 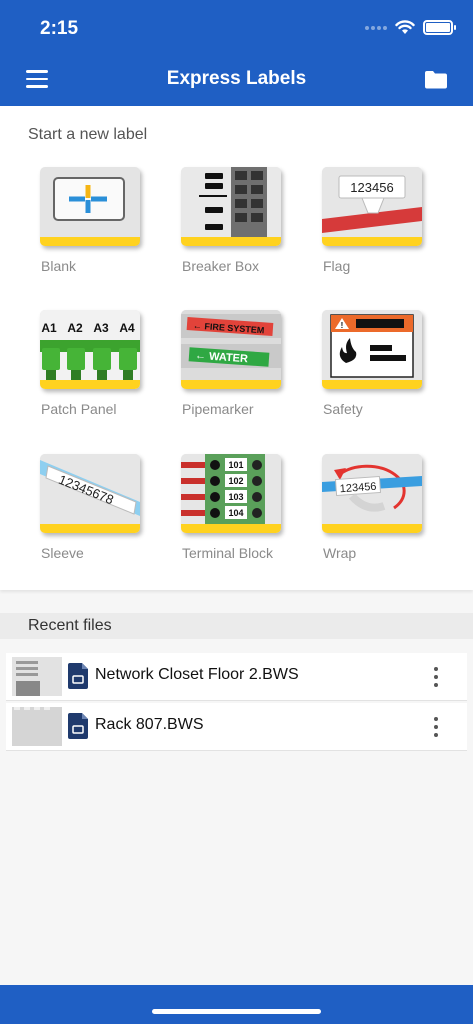 I want to click on terminal-label: 104, so click(x=235, y=513).